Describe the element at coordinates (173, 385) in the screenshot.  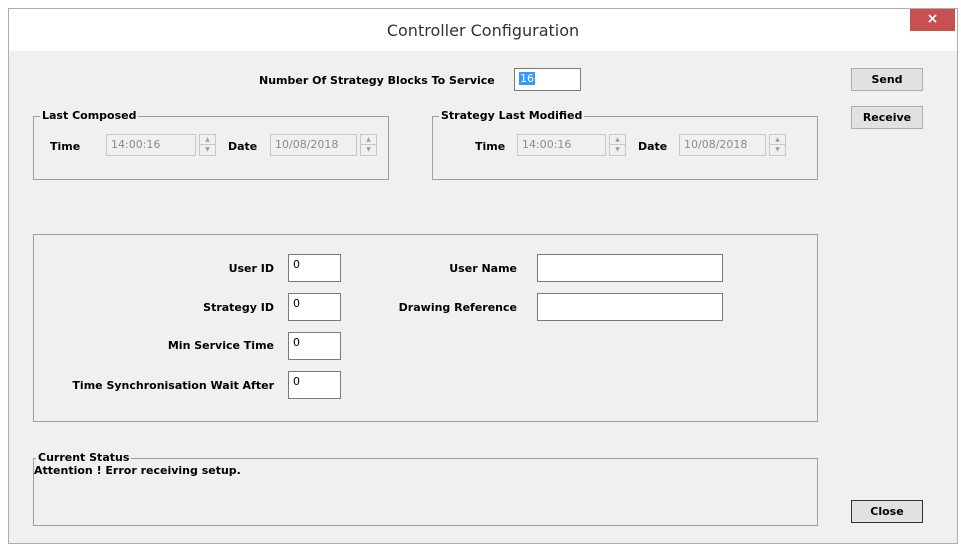
I see `time-sync-wait-label: Time Synchronisation Wait After` at that location.